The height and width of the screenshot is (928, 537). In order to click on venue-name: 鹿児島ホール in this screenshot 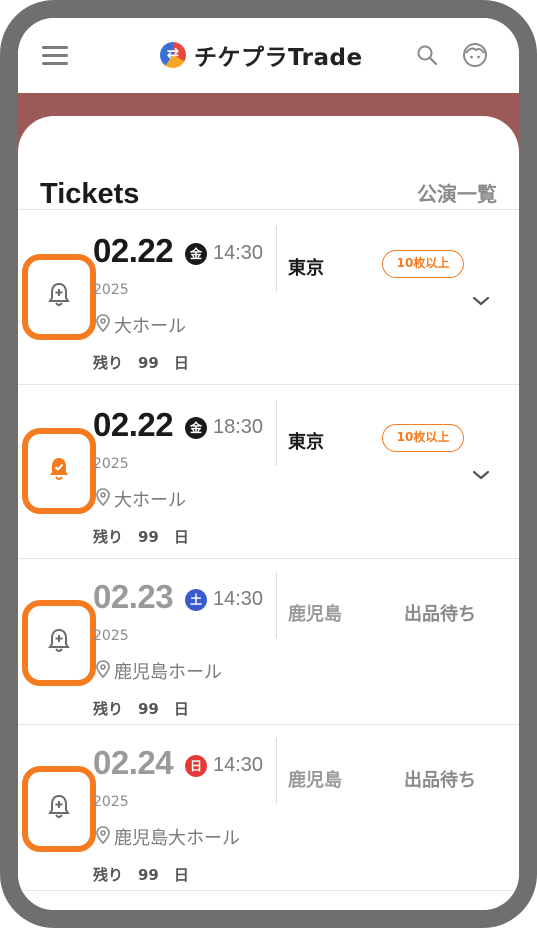, I will do `click(168, 672)`.